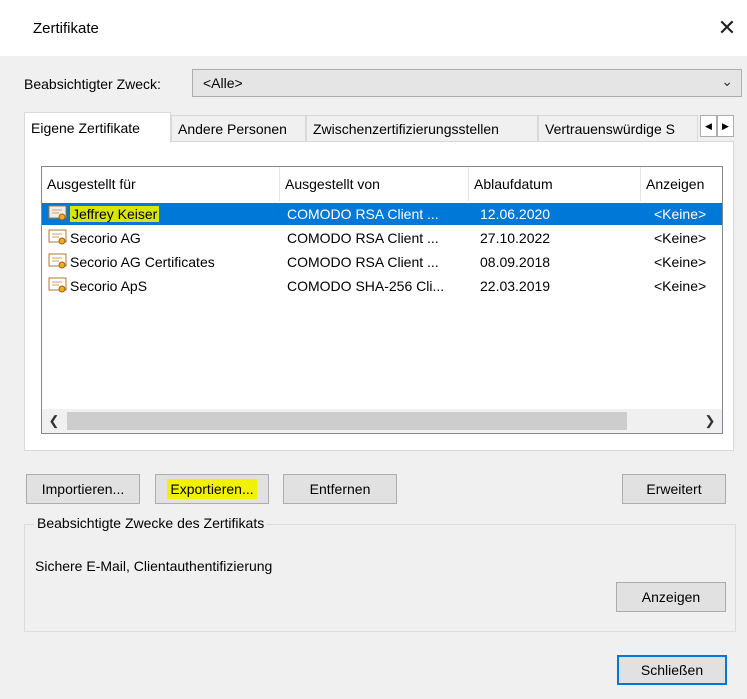 The height and width of the screenshot is (699, 747). I want to click on purposes-group-title: Beabsichtigte Zwecke des Zertifikats, so click(151, 523).